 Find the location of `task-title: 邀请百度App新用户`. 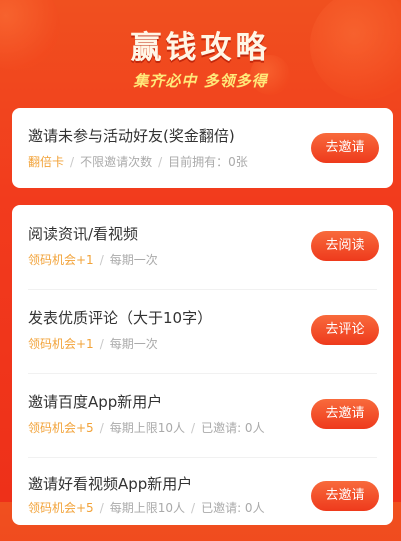

task-title: 邀请百度App新用户 is located at coordinates (95, 402).